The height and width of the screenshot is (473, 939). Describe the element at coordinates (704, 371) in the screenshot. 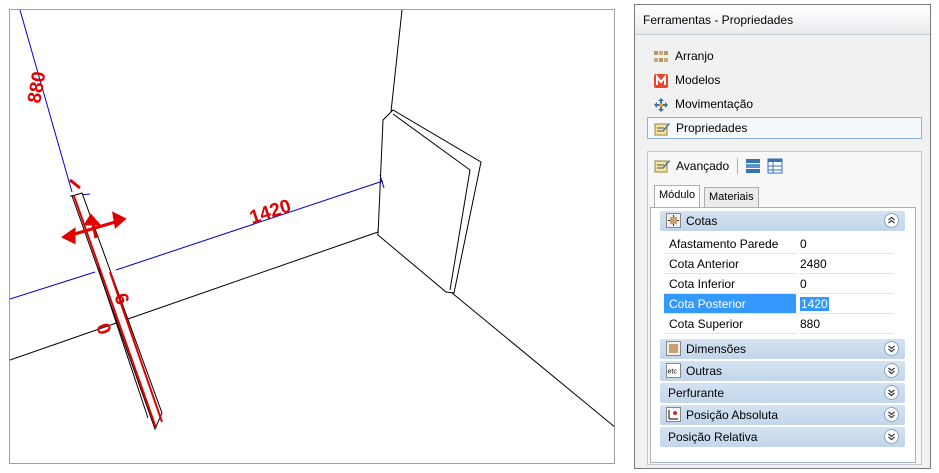

I see `group-outras-label: Outras` at that location.